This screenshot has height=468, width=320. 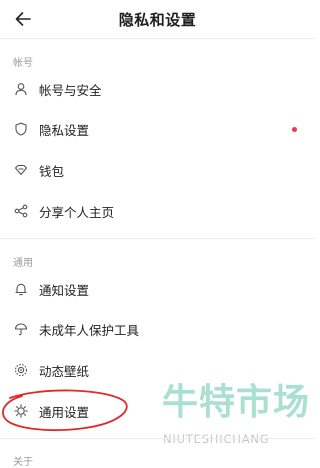 I want to click on menu-item-label: 隐私设置, so click(x=64, y=130).